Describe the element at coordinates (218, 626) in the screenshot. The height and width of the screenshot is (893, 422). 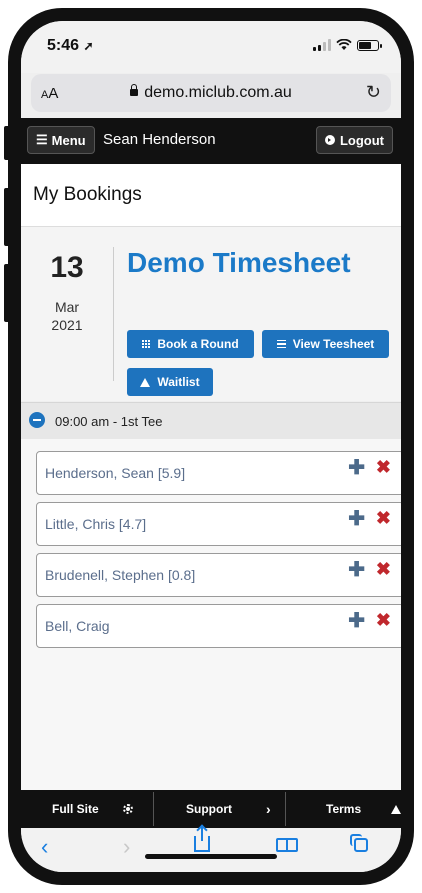
I see `player-row: Bell, Craig ✚ ✖` at that location.